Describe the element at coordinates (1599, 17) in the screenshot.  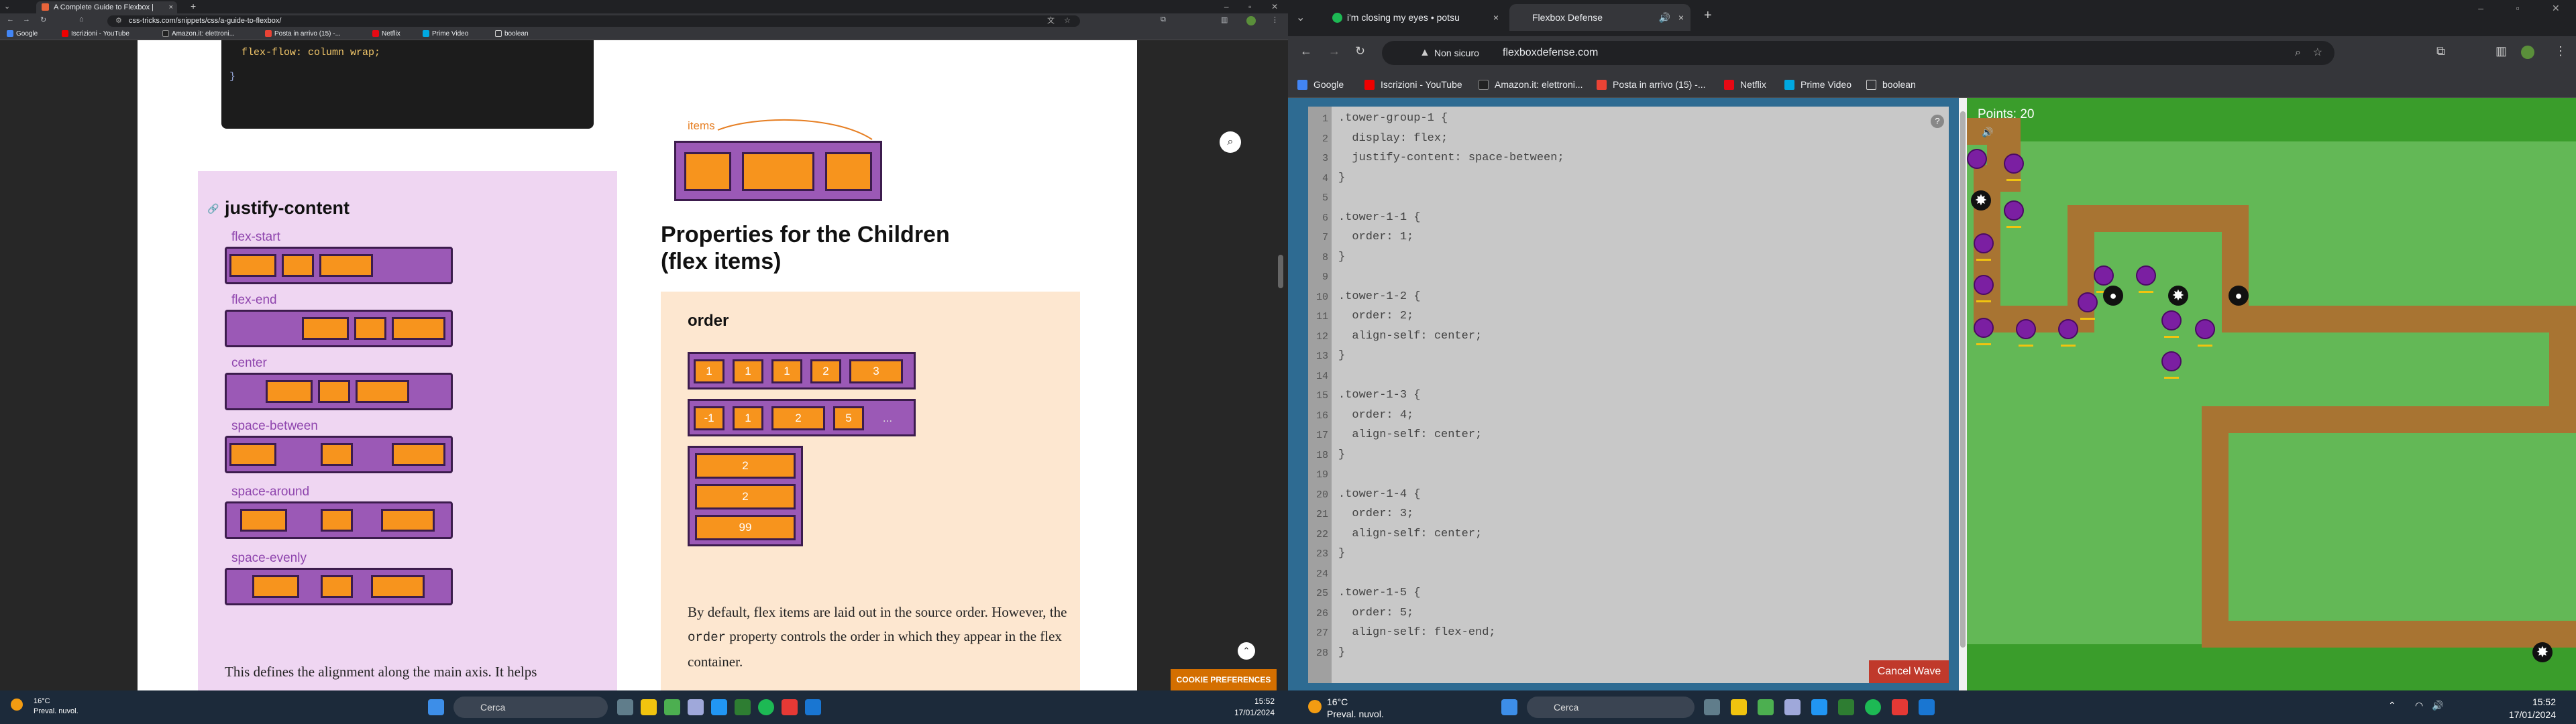
I see `tab-flexbox-defense: Flexbox Defense 🔊 ×` at that location.